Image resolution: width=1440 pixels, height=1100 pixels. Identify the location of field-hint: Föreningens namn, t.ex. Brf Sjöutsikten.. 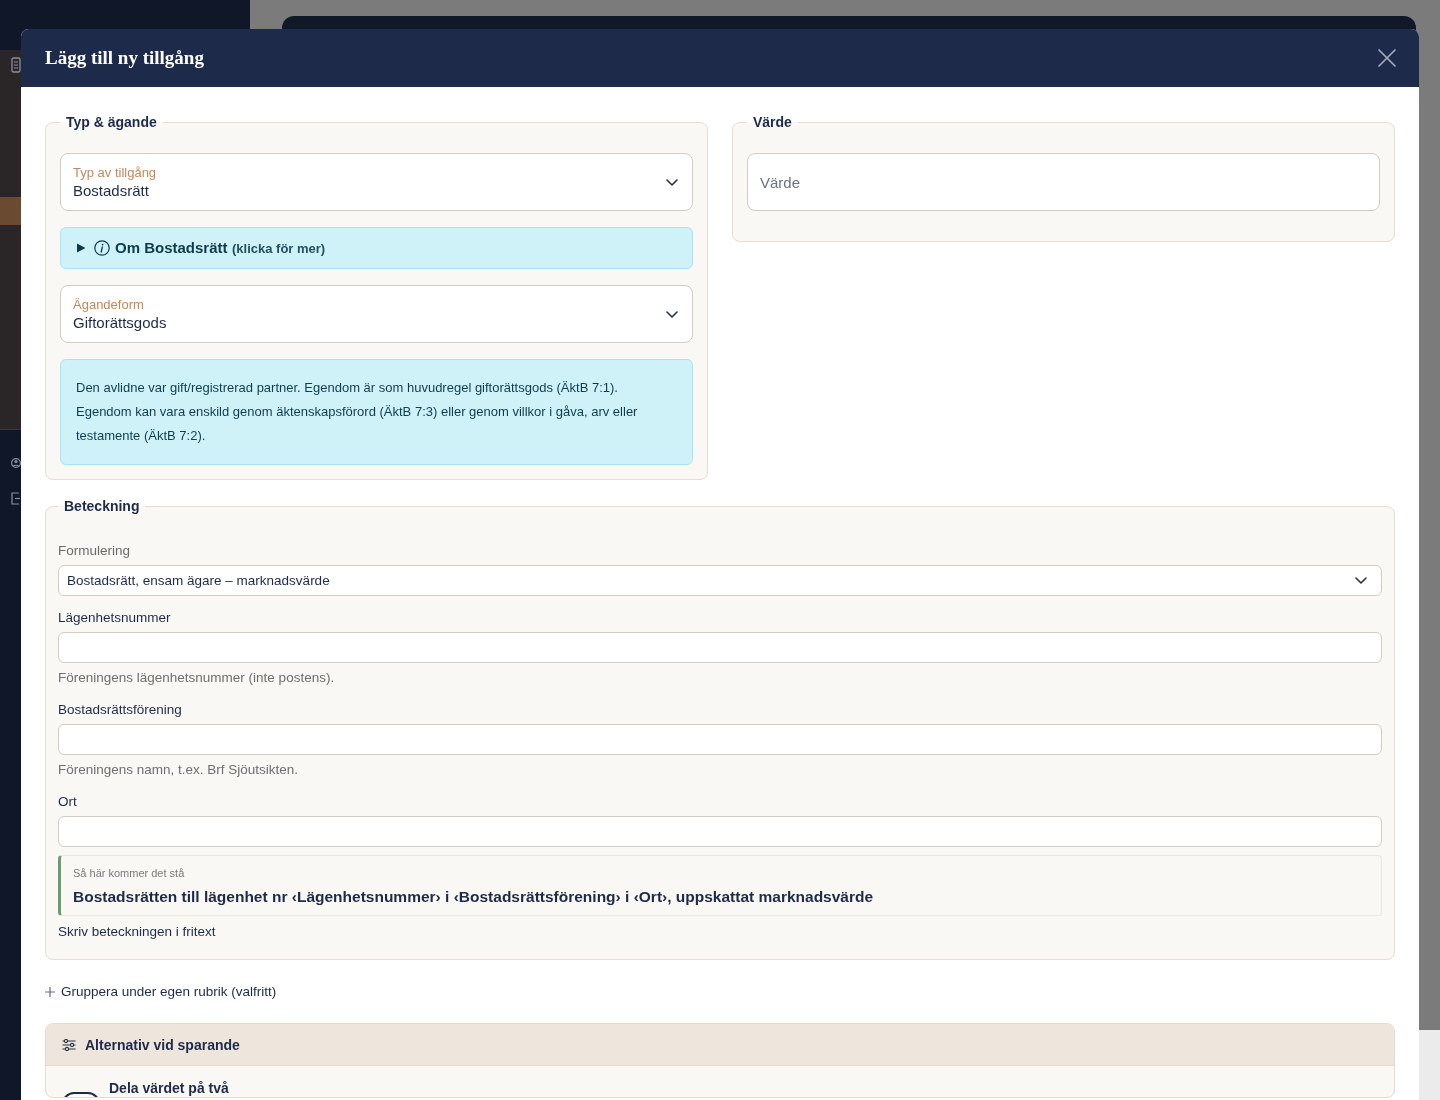
(178, 769).